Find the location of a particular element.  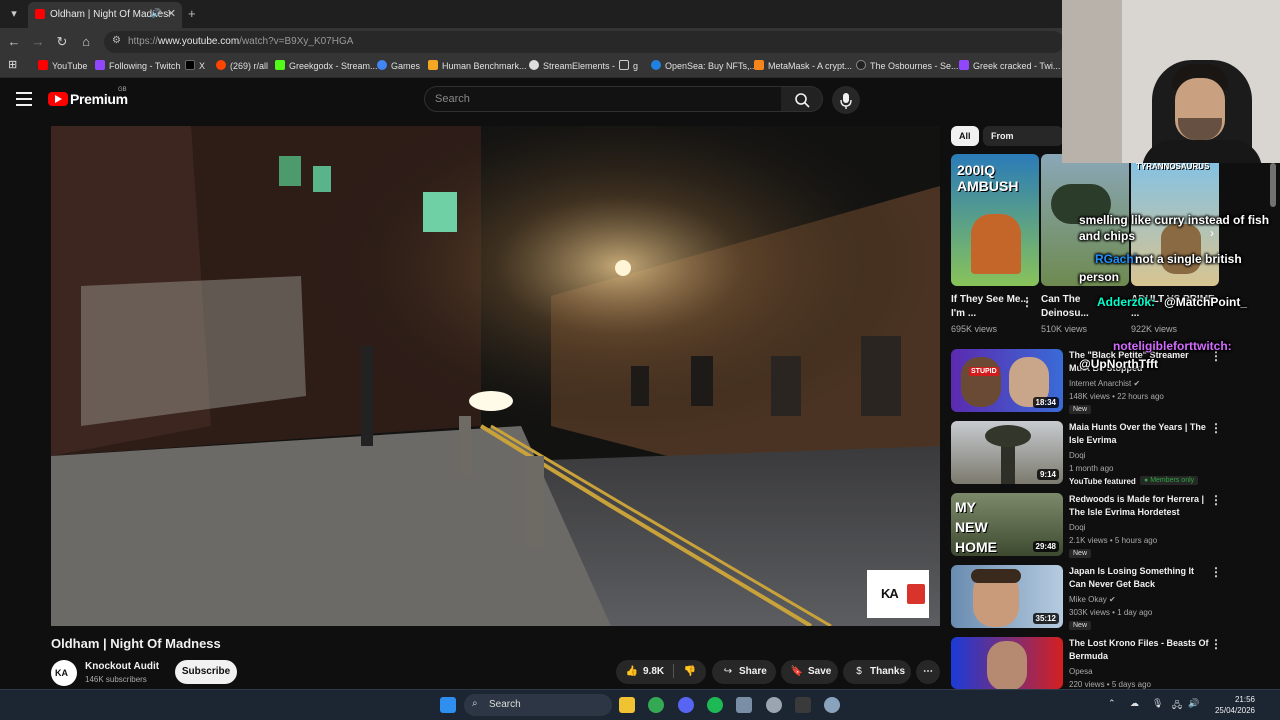

video-thumbnail: 9:14 is located at coordinates (1007, 452).